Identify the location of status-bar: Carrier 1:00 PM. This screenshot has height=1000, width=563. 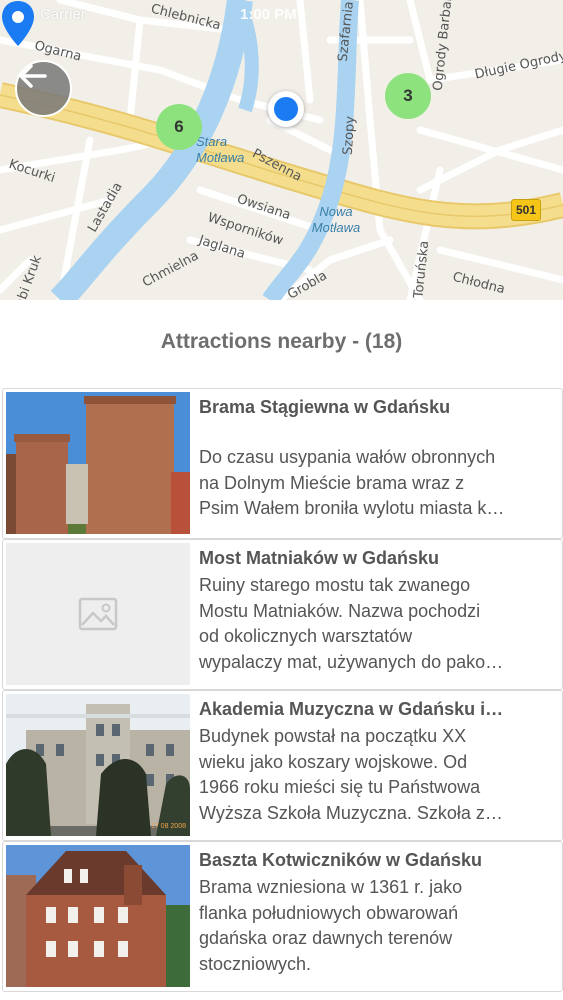
(281, 14).